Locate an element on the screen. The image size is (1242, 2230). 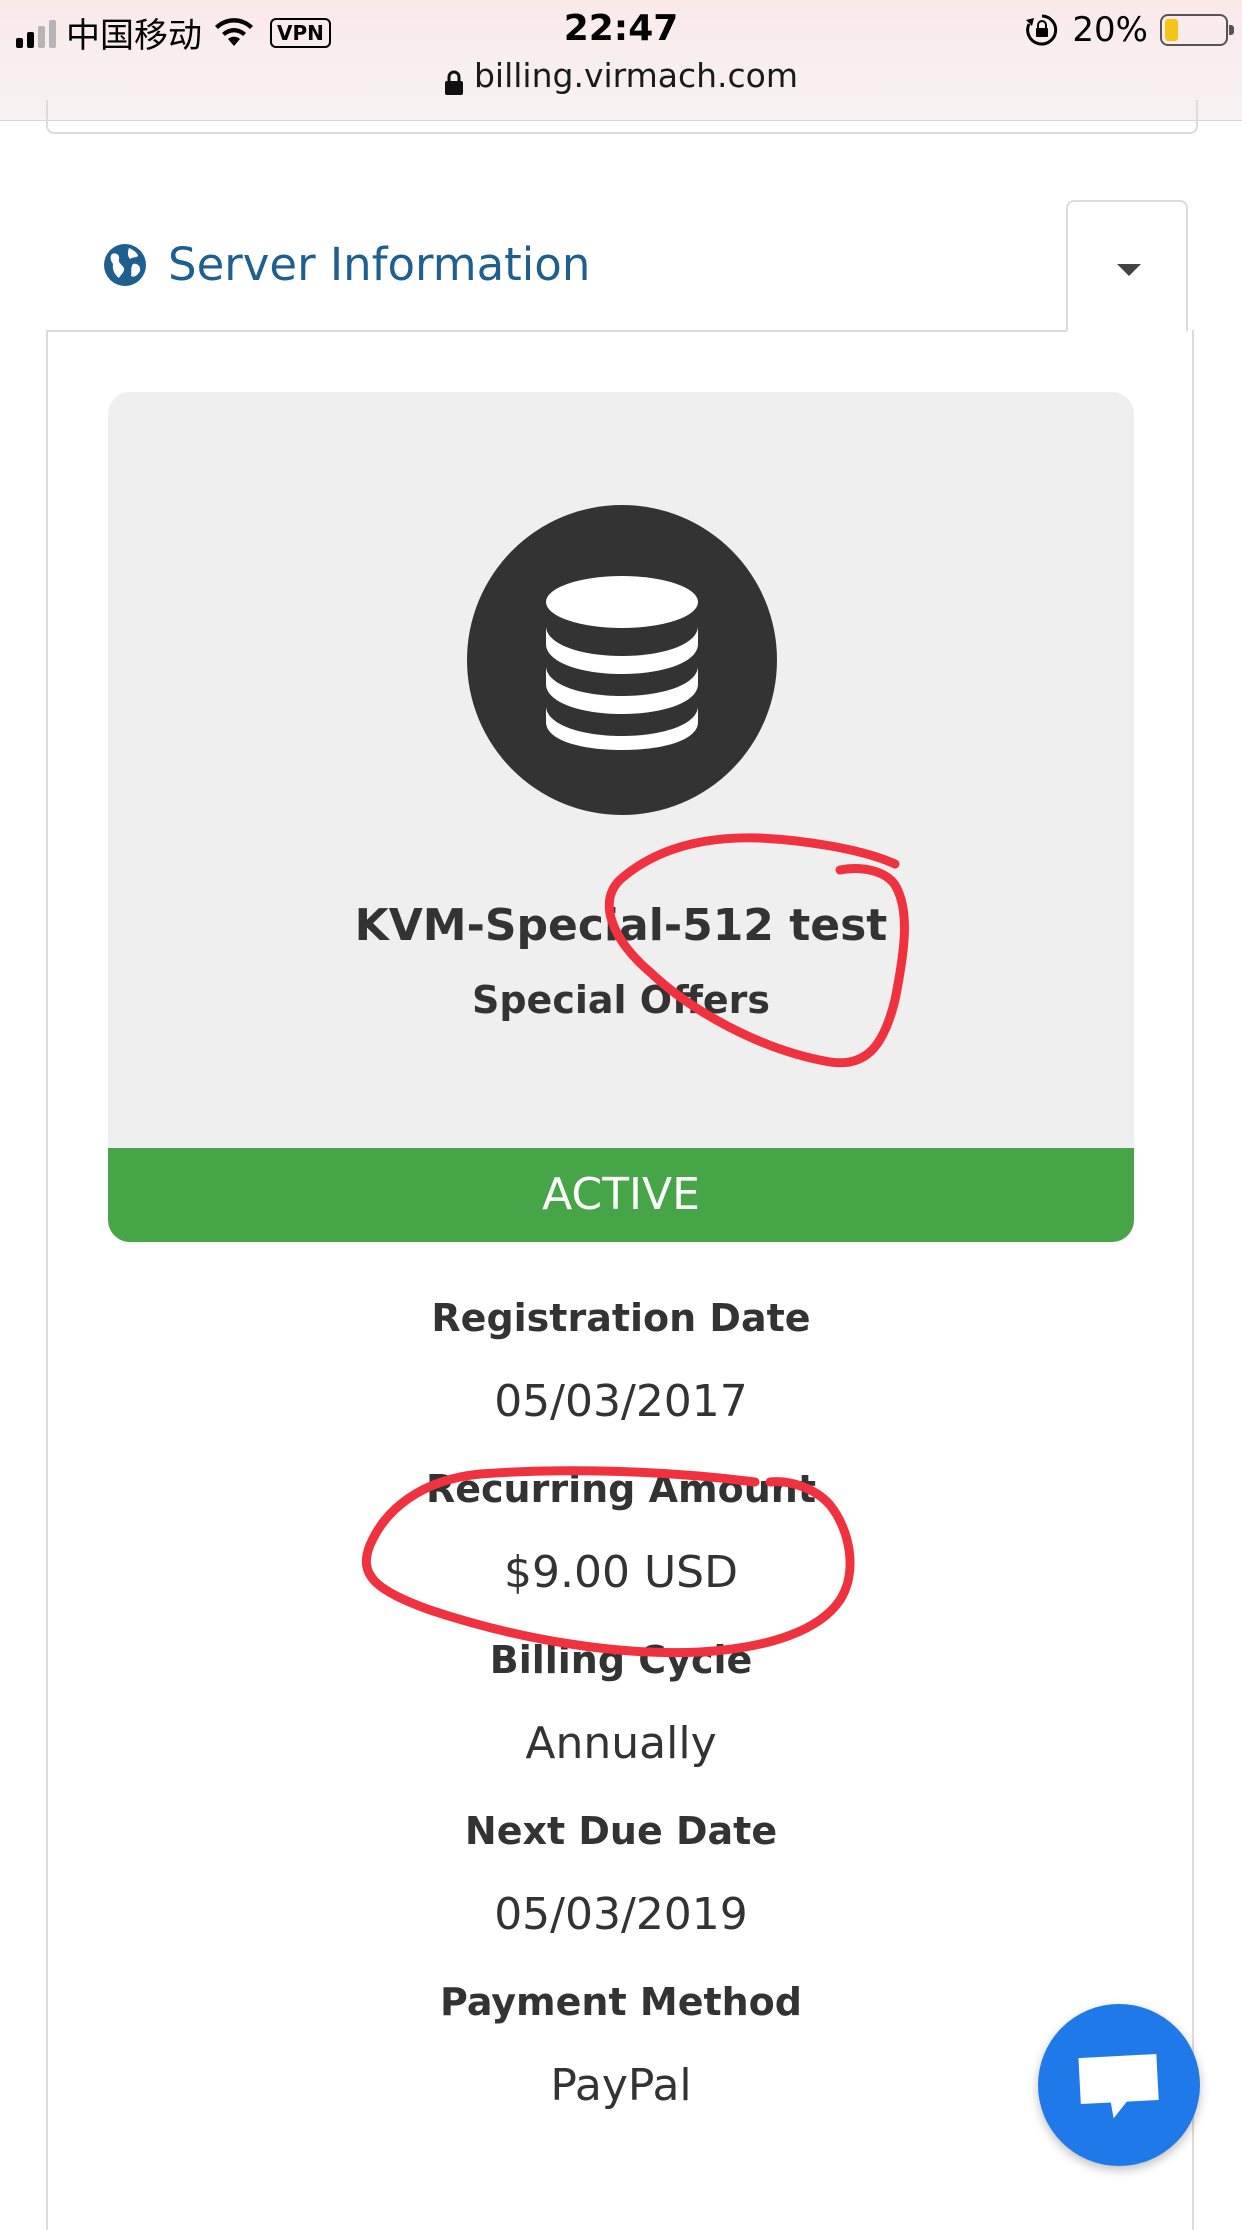
status-right: 20% is located at coordinates (1129, 30).